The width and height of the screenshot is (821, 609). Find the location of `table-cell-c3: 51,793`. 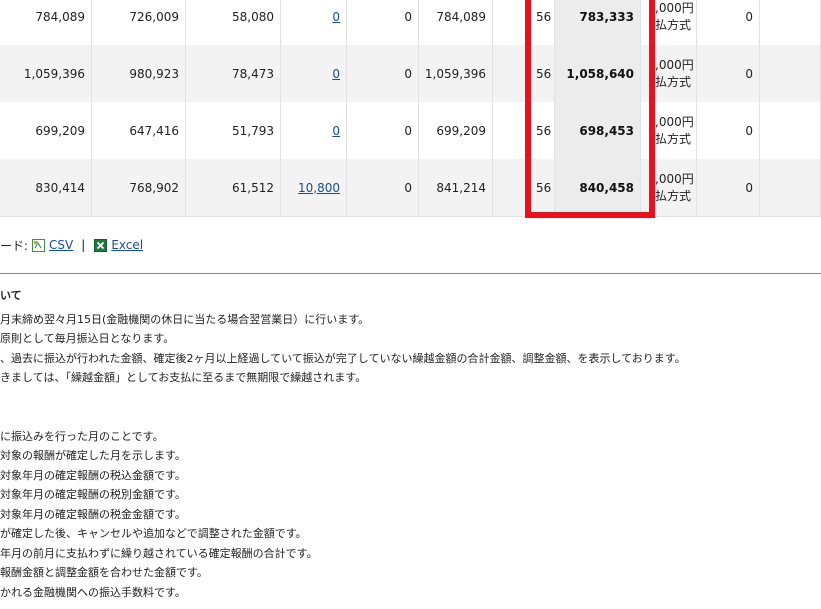

table-cell-c3: 51,793 is located at coordinates (233, 130).